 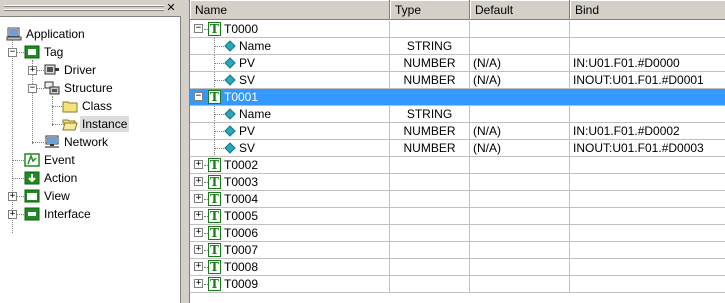 What do you see at coordinates (90, 70) in the screenshot?
I see `tree-item-driver: + Driver` at bounding box center [90, 70].